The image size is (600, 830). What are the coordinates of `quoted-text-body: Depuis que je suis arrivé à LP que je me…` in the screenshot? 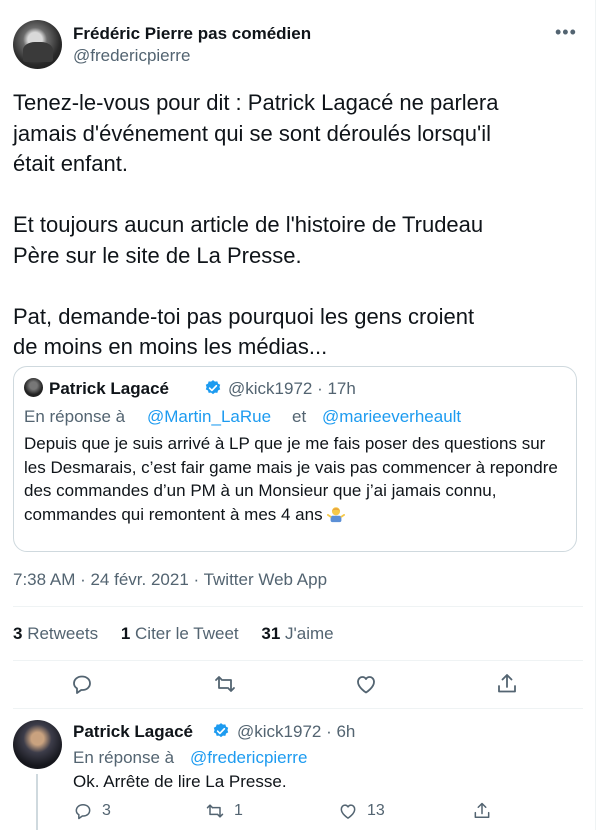 It's located at (291, 479).